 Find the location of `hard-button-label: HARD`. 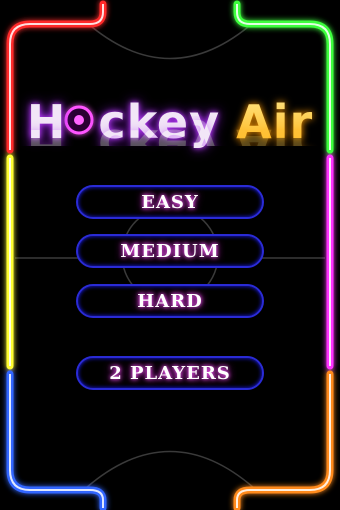

hard-button-label: HARD is located at coordinates (170, 301).